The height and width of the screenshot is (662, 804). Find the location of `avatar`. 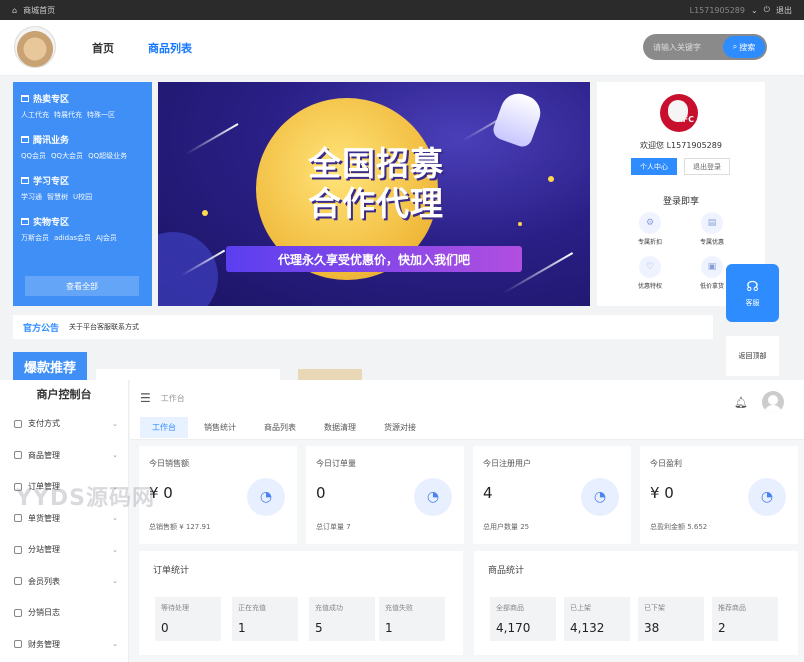

avatar is located at coordinates (773, 402).